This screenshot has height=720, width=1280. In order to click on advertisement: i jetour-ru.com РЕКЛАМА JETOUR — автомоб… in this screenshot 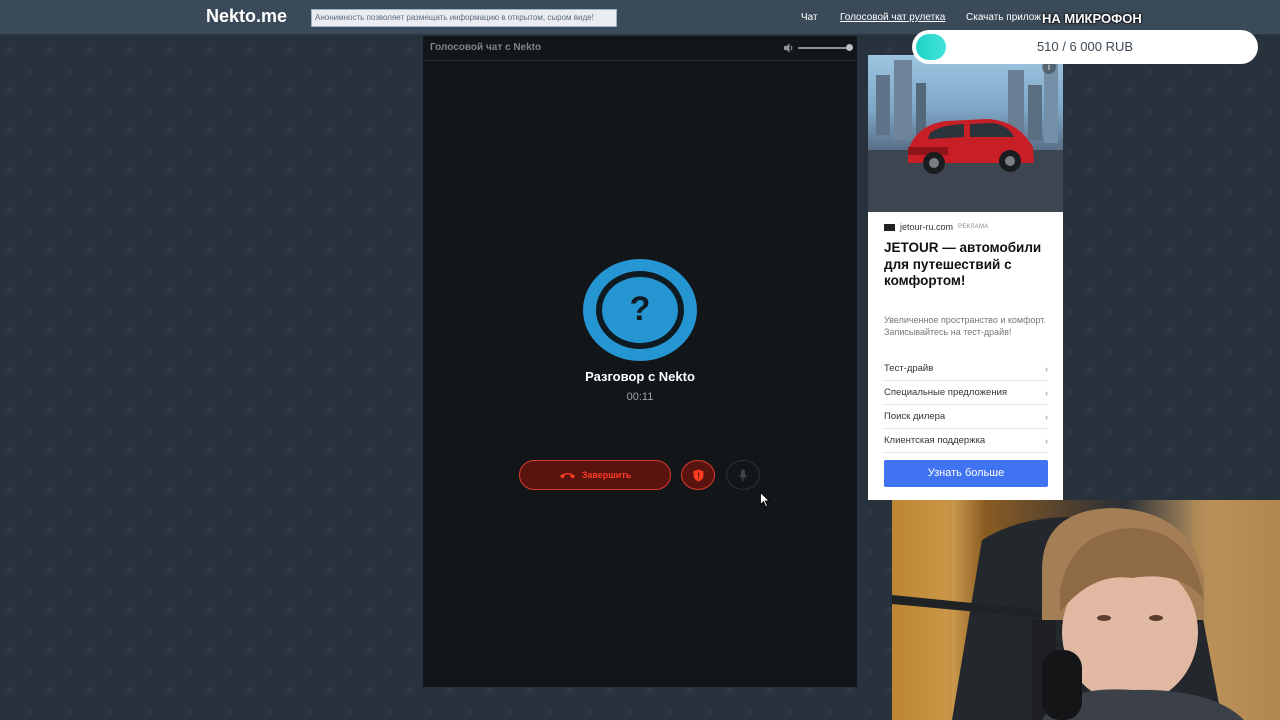, I will do `click(965, 277)`.